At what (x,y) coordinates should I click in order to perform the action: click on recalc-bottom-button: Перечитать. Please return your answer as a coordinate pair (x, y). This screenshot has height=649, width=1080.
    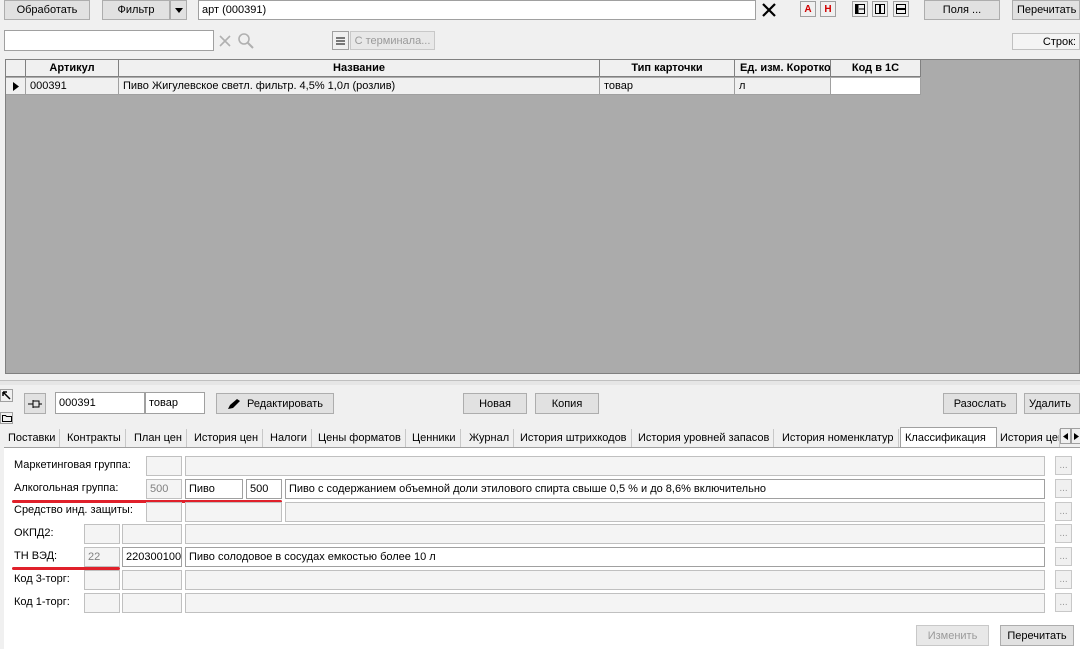
    Looking at the image, I should click on (1037, 635).